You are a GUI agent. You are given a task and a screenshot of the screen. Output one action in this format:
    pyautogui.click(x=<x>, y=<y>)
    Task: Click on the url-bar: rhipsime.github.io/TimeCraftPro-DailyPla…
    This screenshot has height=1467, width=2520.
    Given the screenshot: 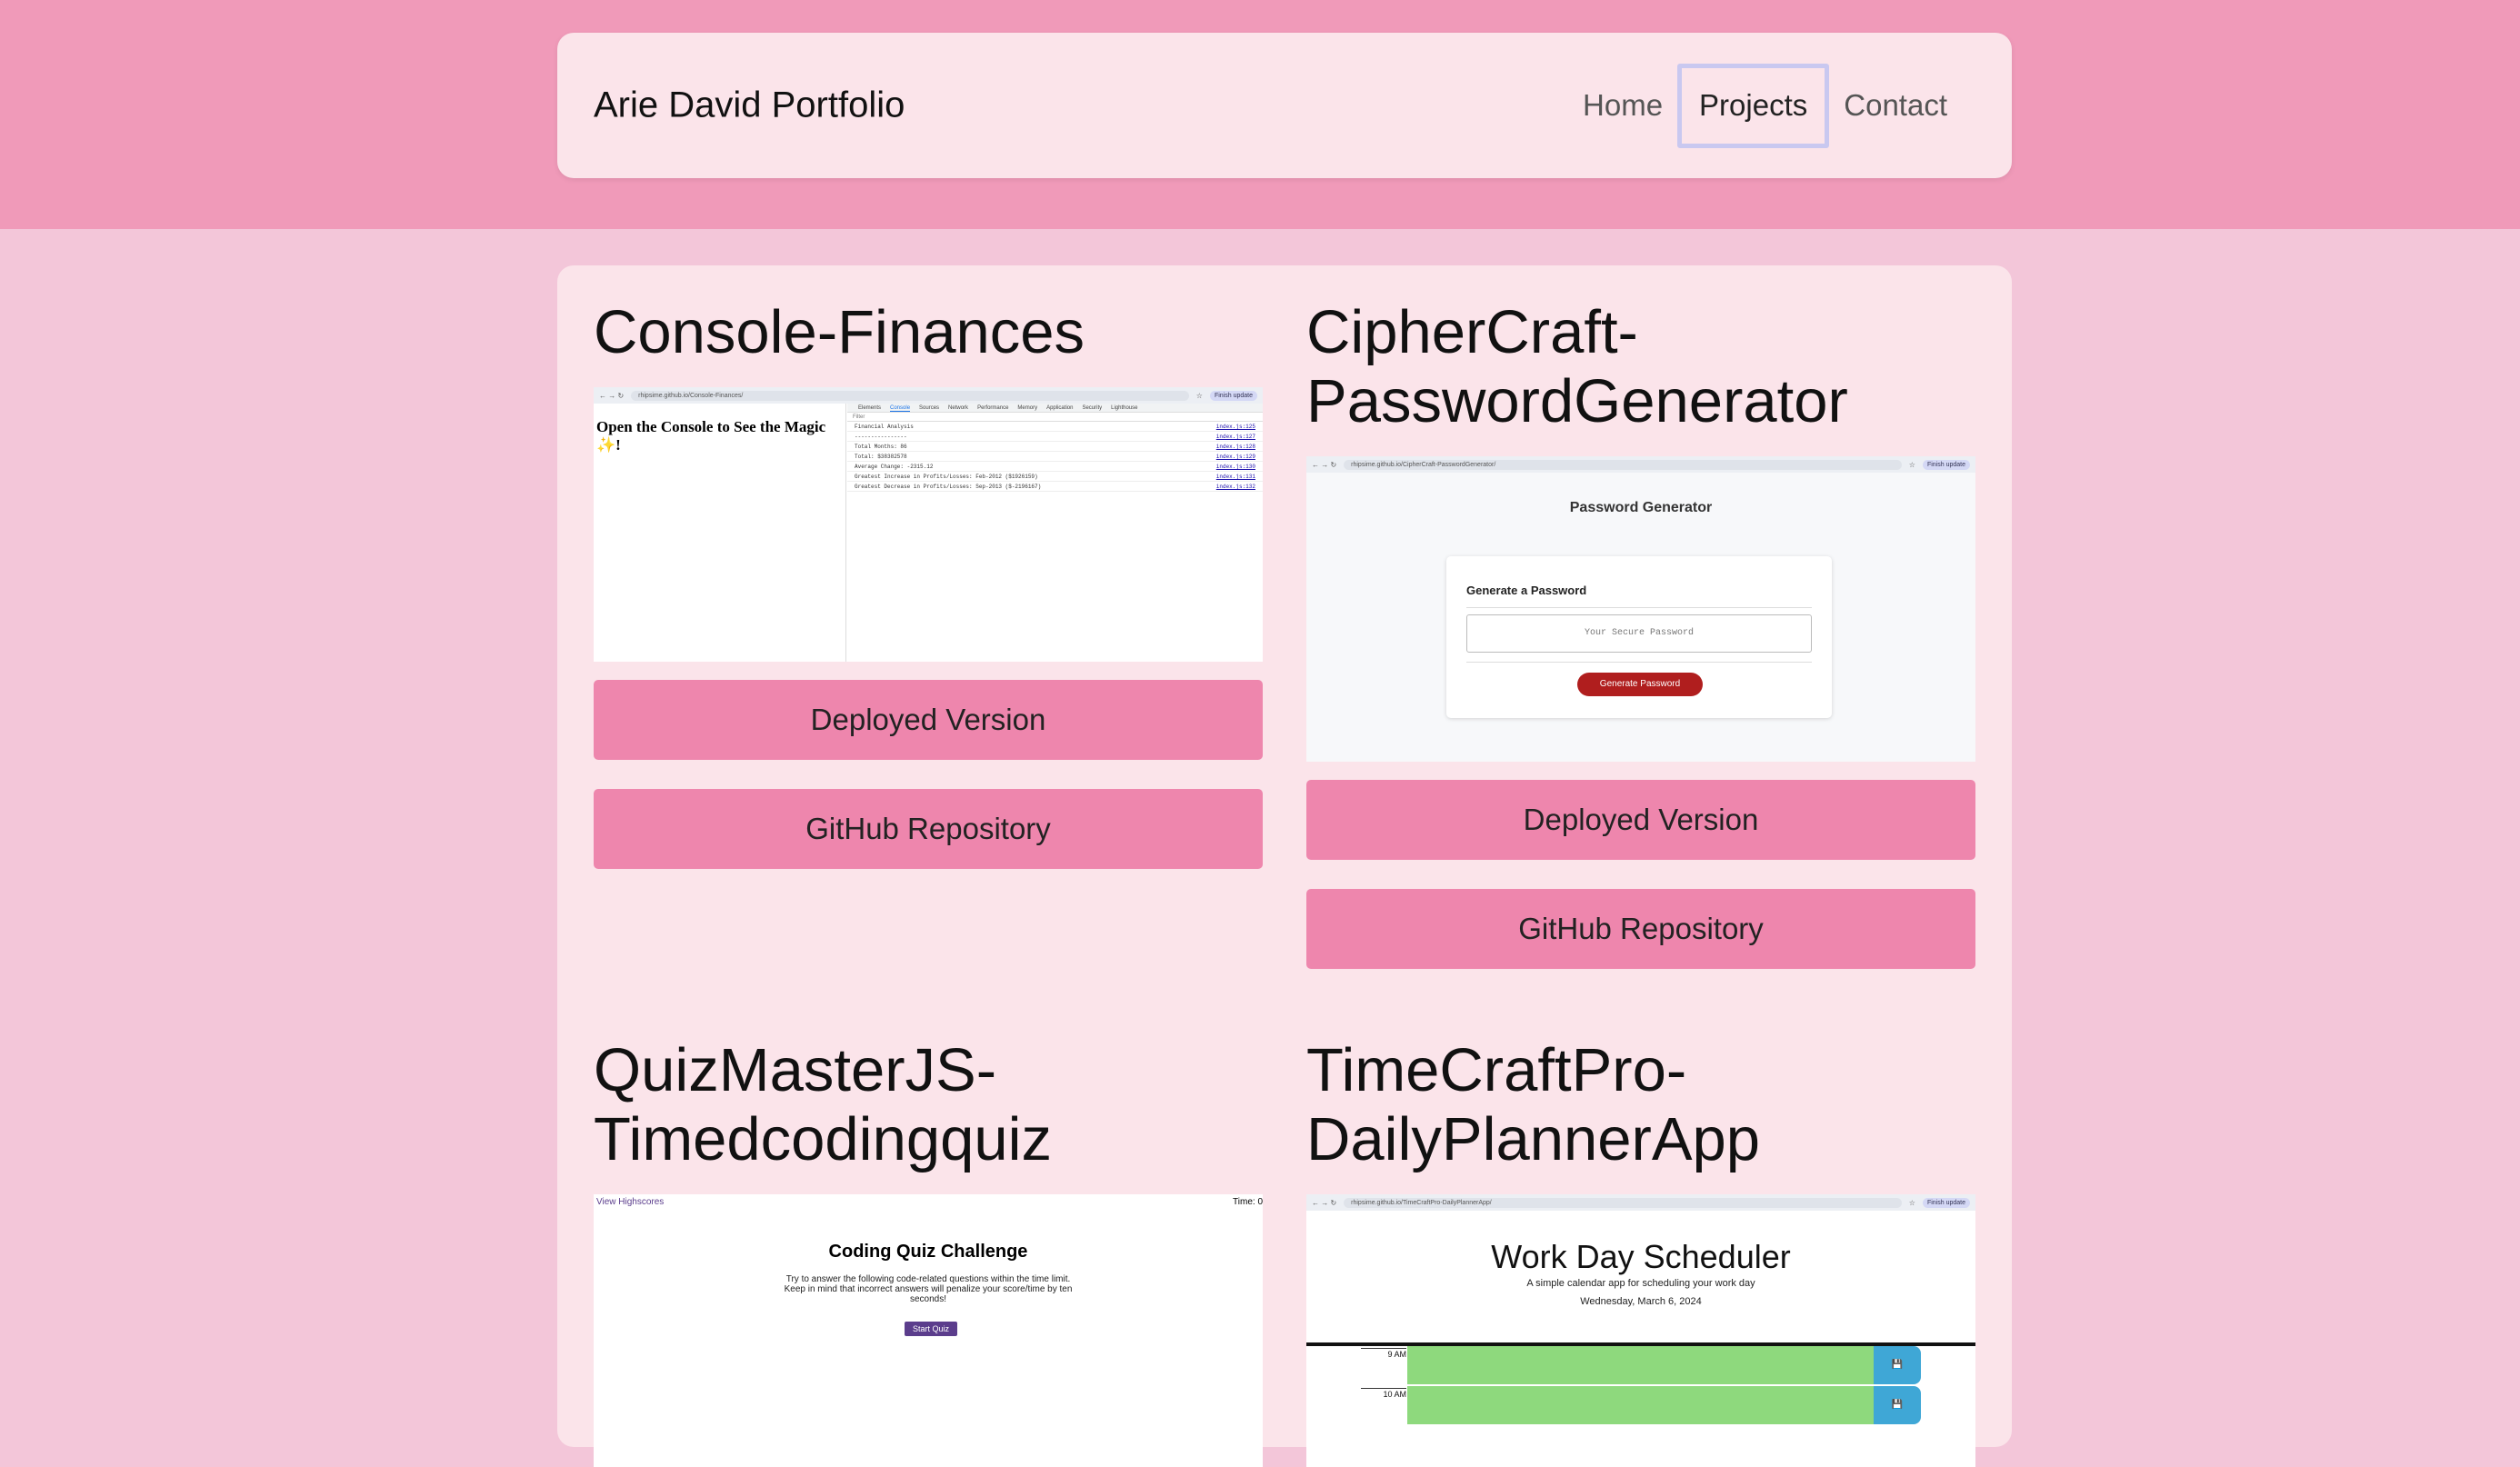 What is the action you would take?
    pyautogui.click(x=1623, y=1202)
    